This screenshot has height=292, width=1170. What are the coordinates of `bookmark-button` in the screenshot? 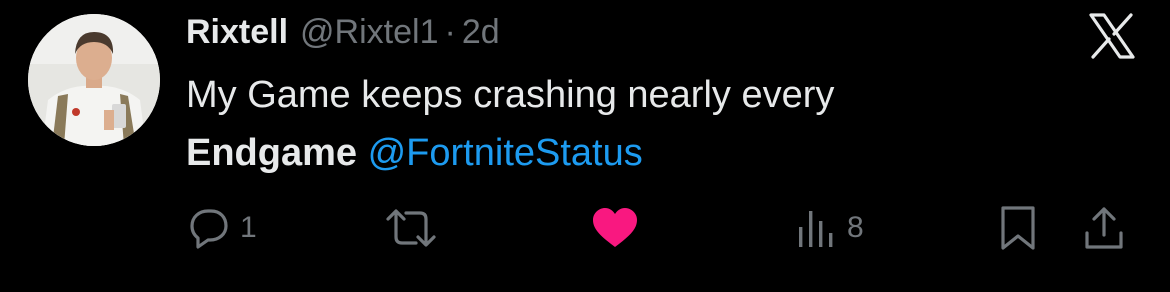 It's located at (1018, 228).